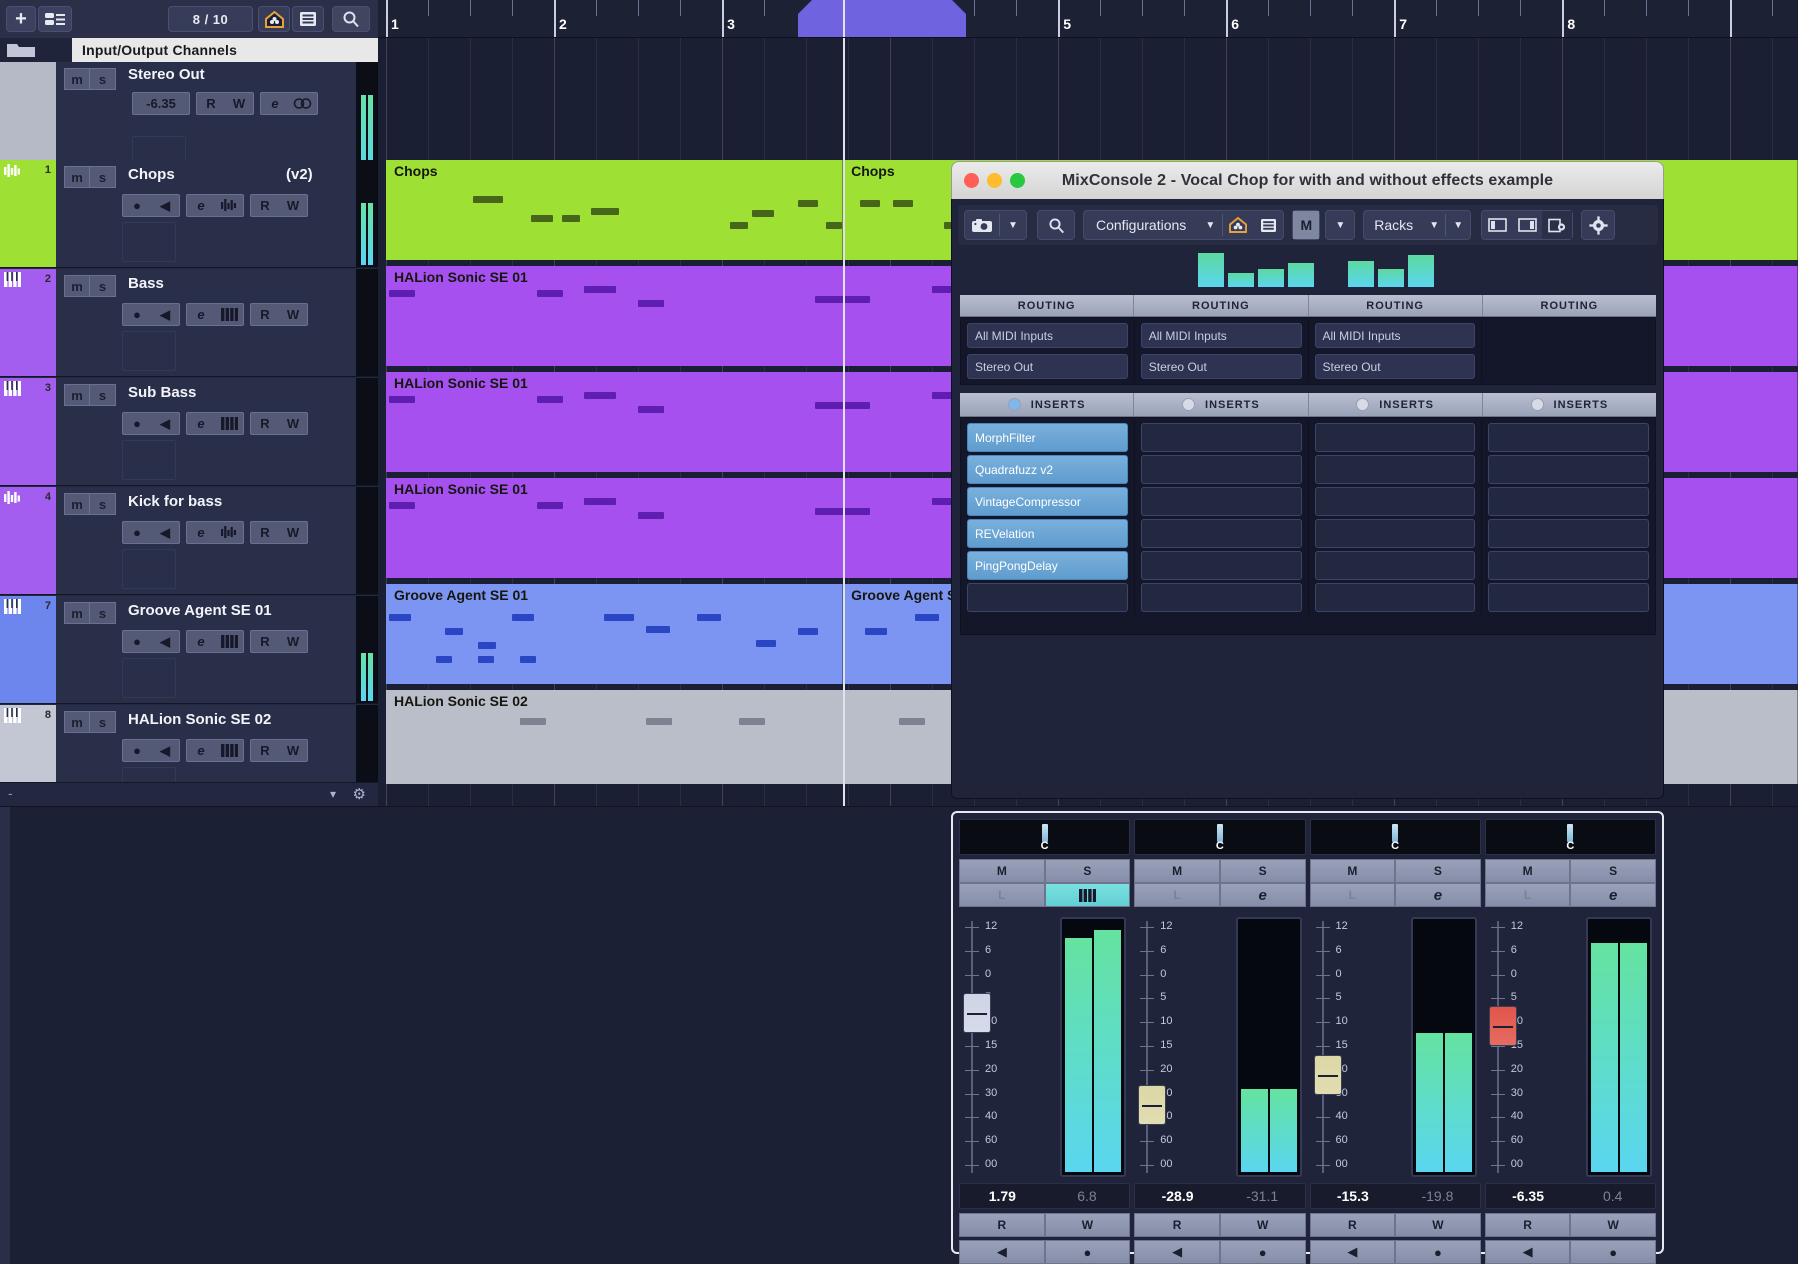 The width and height of the screenshot is (1798, 1264). What do you see at coordinates (1395, 1196) in the screenshot?
I see `value-readout: -15.3 -19.8` at bounding box center [1395, 1196].